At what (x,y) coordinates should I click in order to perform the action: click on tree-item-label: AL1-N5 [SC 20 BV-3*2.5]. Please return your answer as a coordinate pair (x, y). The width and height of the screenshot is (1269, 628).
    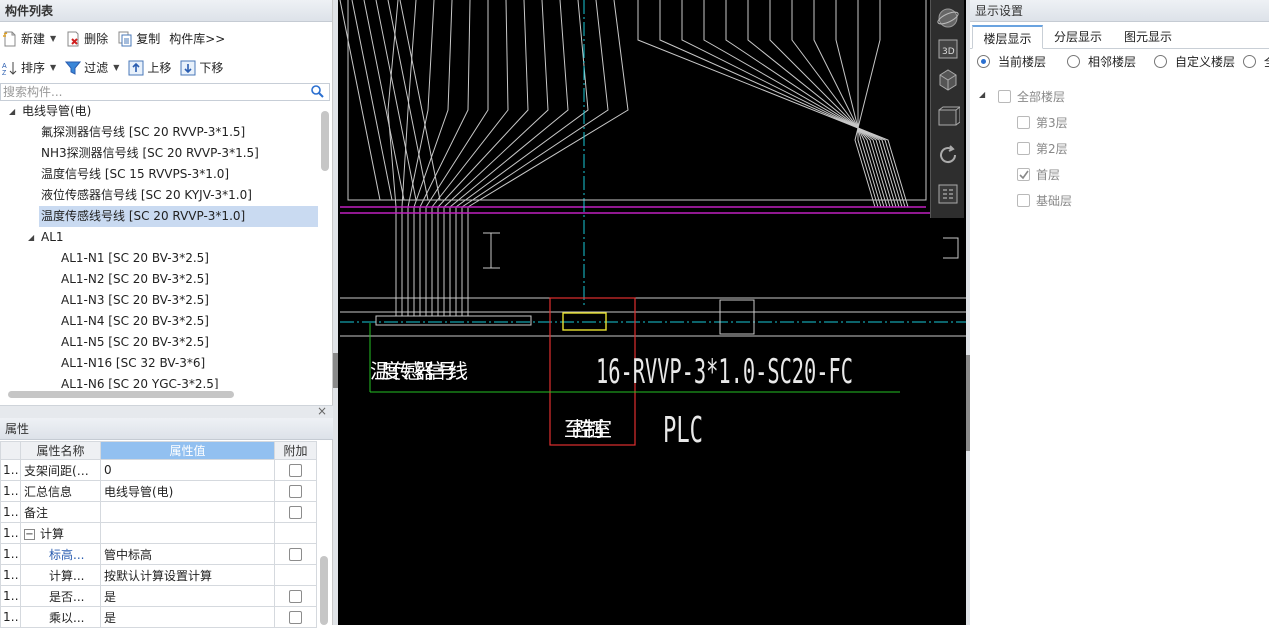
    Looking at the image, I should click on (135, 342).